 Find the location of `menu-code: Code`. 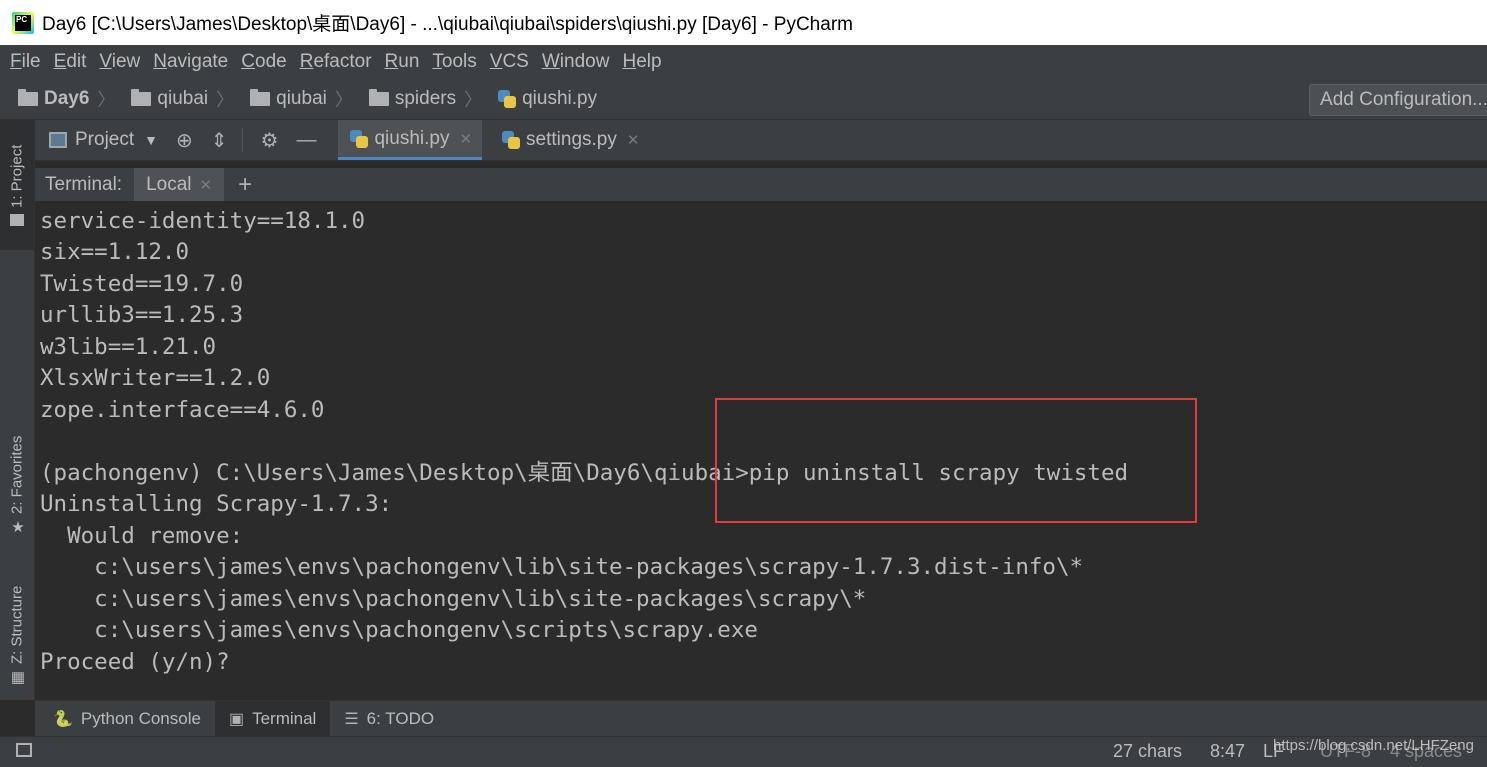

menu-code: Code is located at coordinates (263, 62).